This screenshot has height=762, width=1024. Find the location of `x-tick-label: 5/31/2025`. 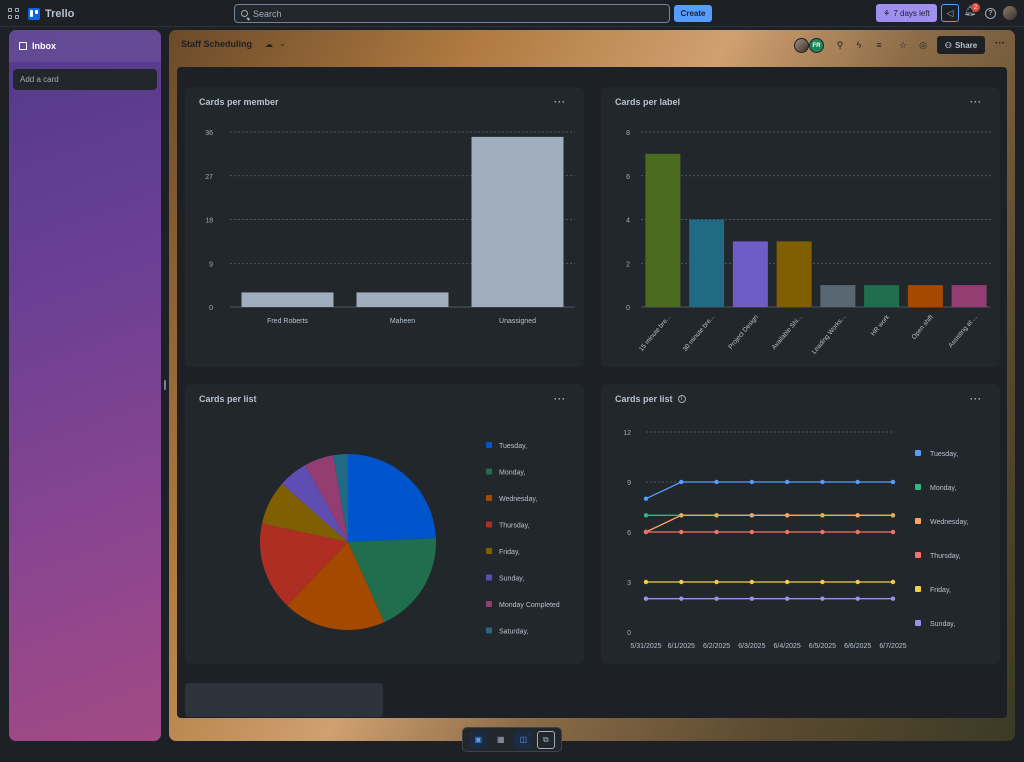

x-tick-label: 5/31/2025 is located at coordinates (645, 646).